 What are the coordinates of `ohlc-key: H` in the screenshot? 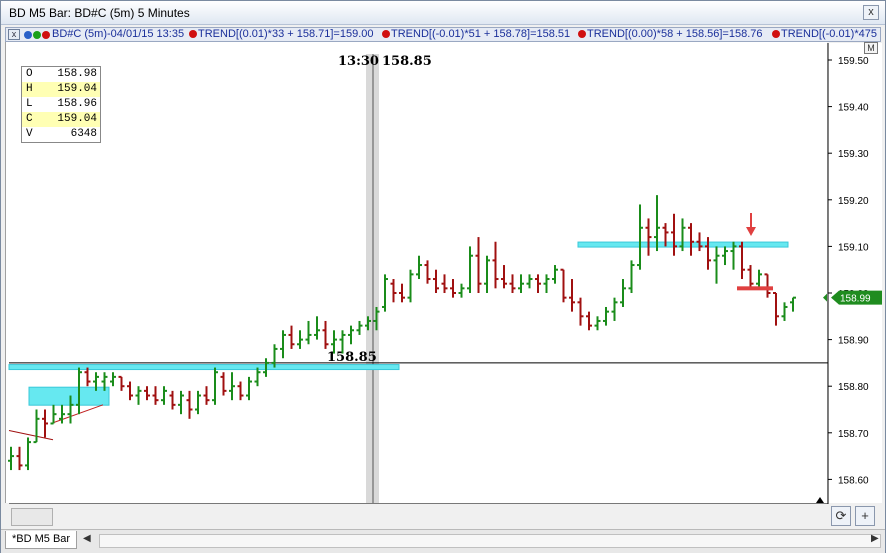 It's located at (29, 89).